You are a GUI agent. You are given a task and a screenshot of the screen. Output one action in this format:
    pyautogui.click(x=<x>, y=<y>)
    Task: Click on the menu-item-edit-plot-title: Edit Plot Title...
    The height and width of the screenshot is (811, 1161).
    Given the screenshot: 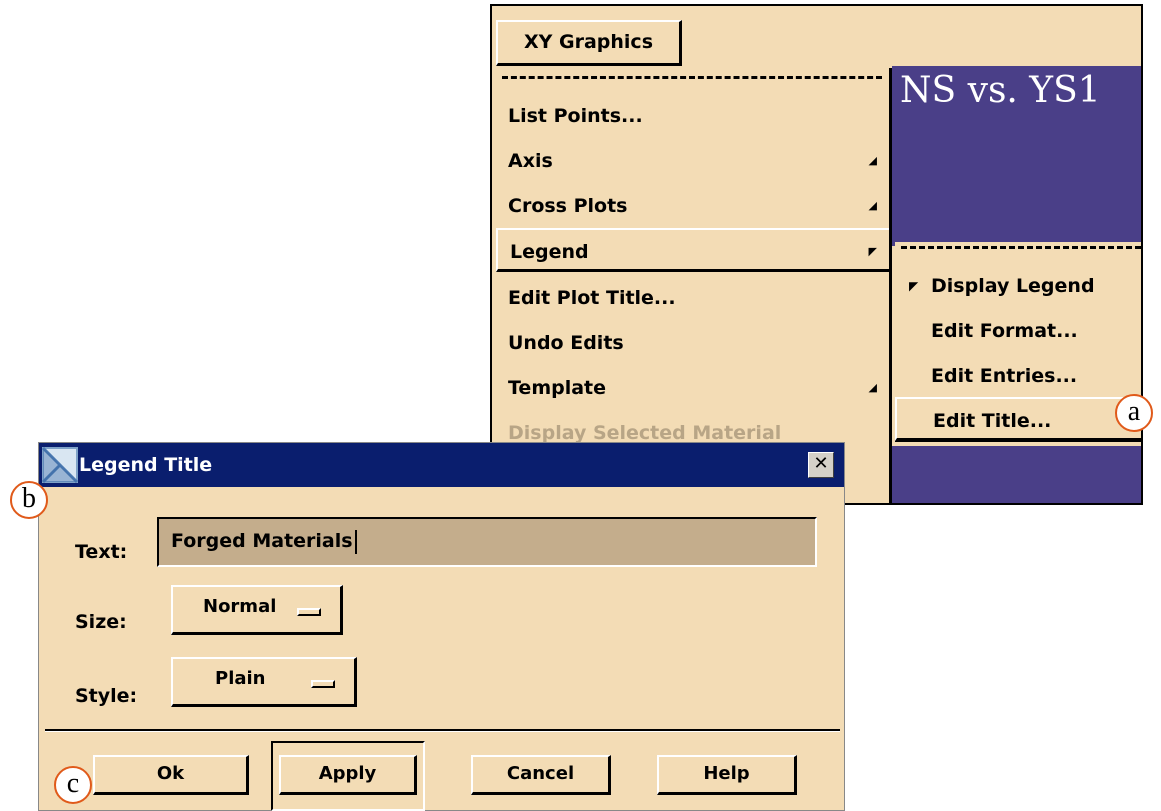 What is the action you would take?
    pyautogui.click(x=692, y=298)
    